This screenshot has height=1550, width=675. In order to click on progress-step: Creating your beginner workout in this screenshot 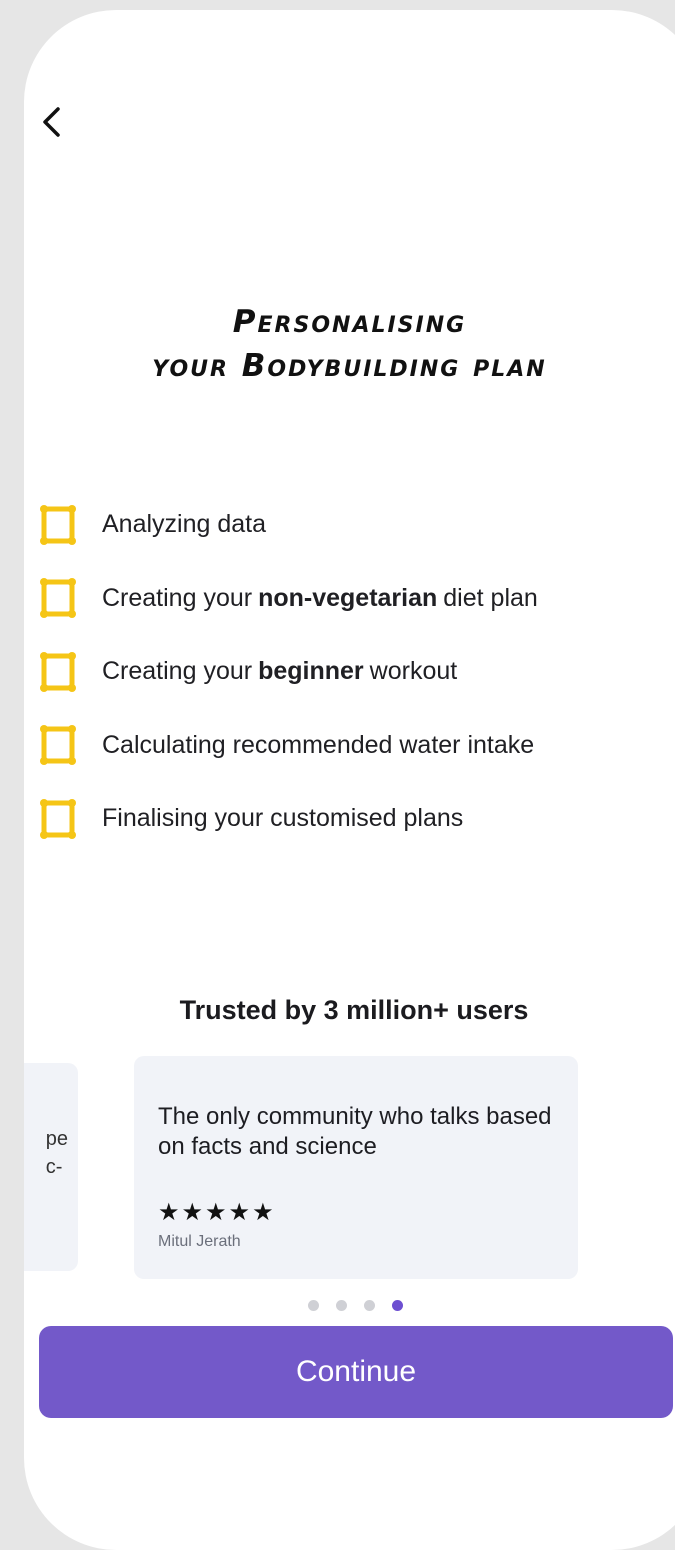, I will do `click(348, 672)`.